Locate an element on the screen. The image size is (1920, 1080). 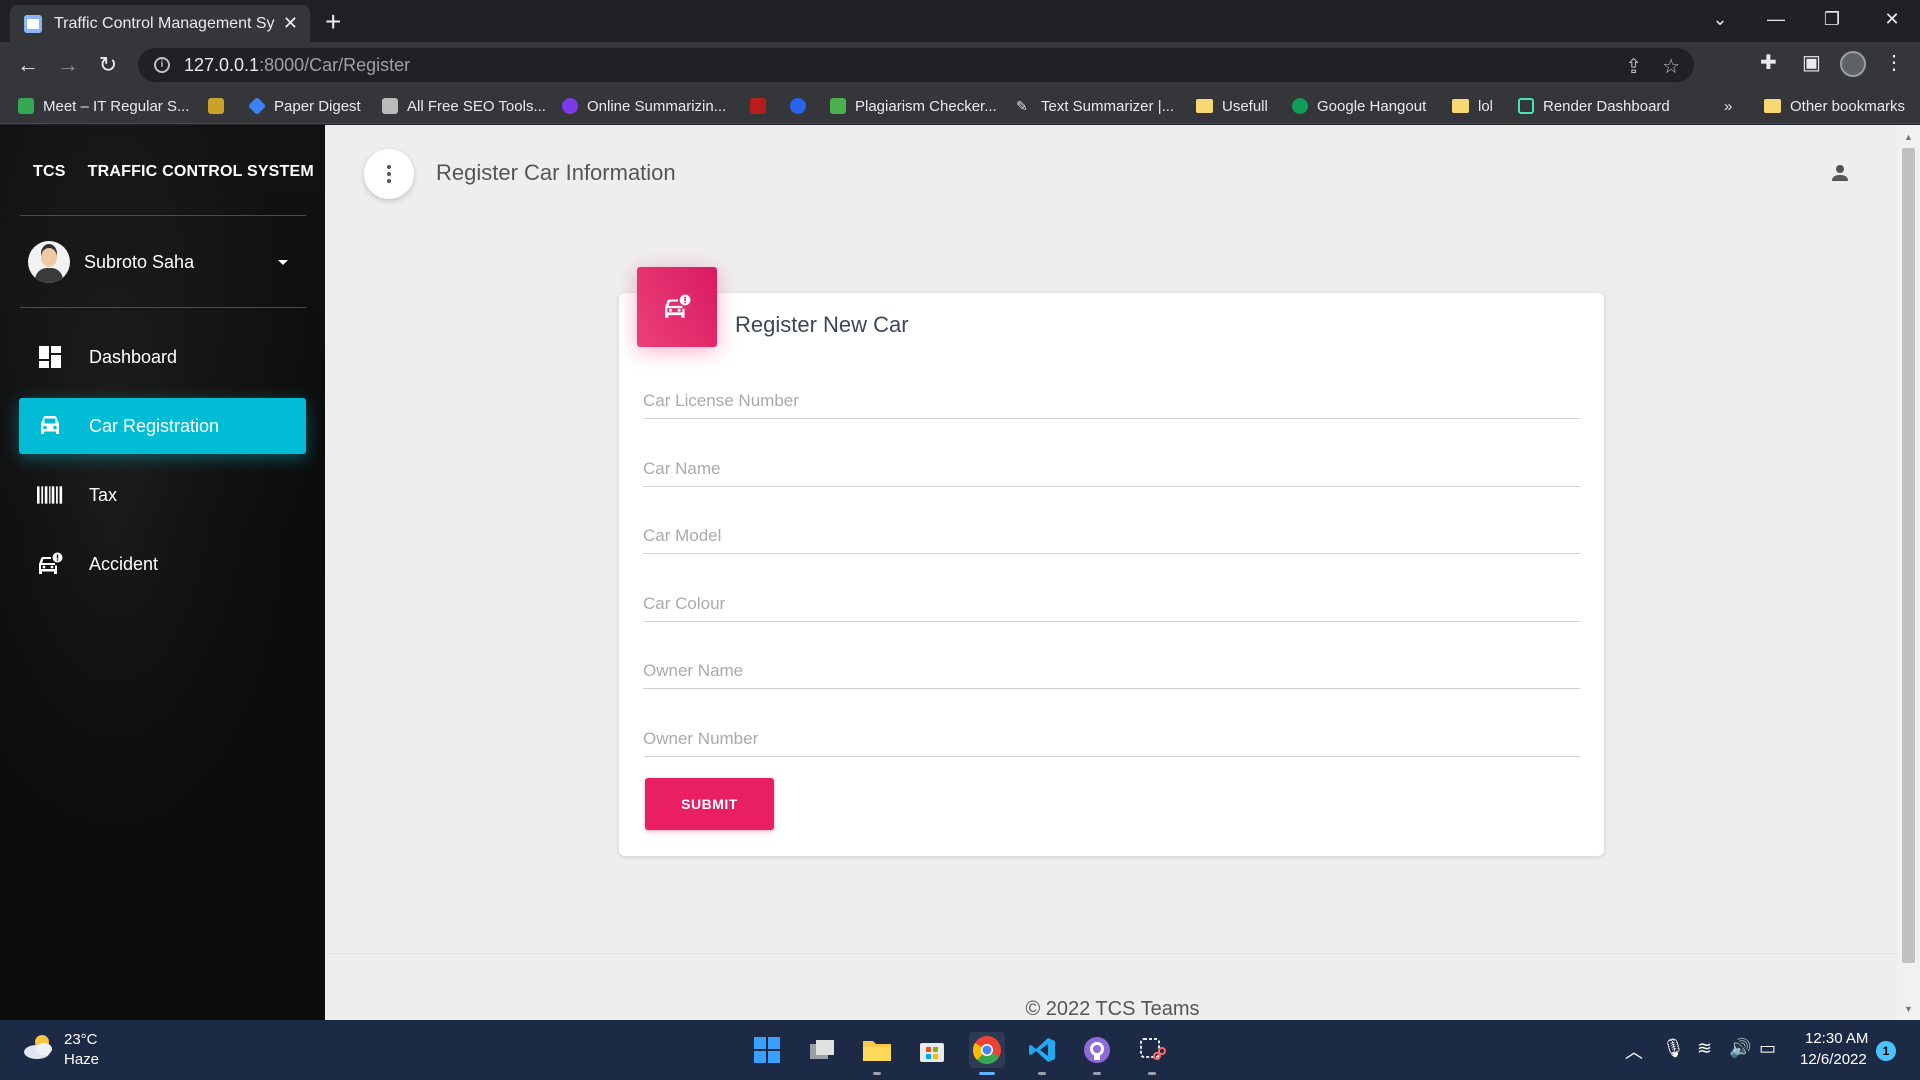
owner-number-input is located at coordinates (1111, 735).